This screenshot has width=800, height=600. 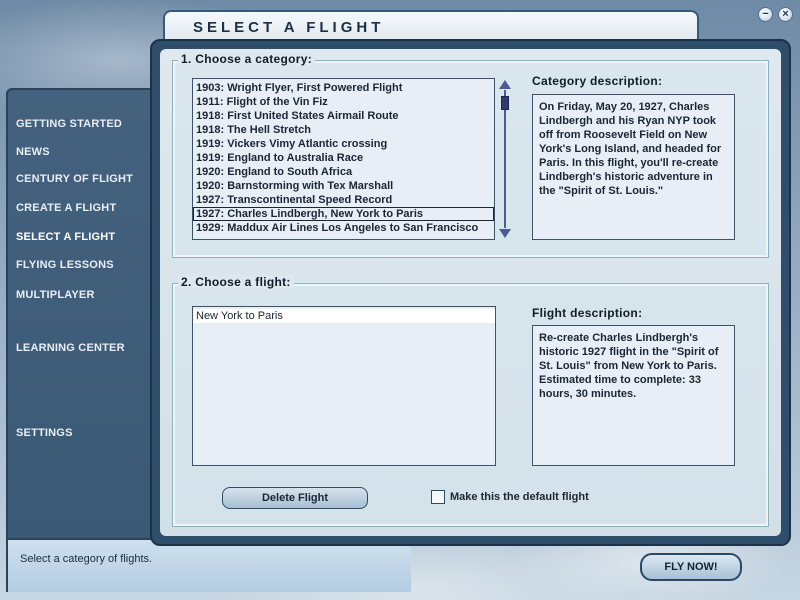 I want to click on flight-section-label: 2. Choose a flight:, so click(x=236, y=282).